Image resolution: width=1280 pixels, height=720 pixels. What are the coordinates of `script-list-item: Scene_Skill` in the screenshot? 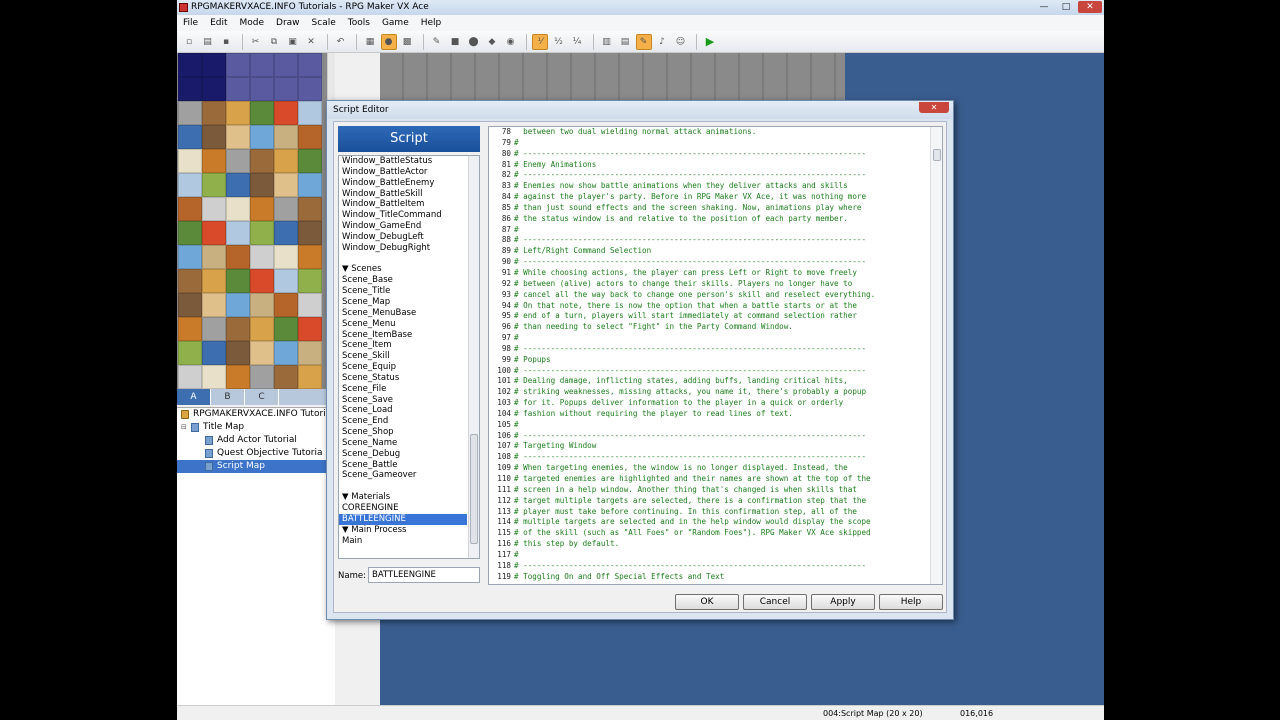 It's located at (409, 356).